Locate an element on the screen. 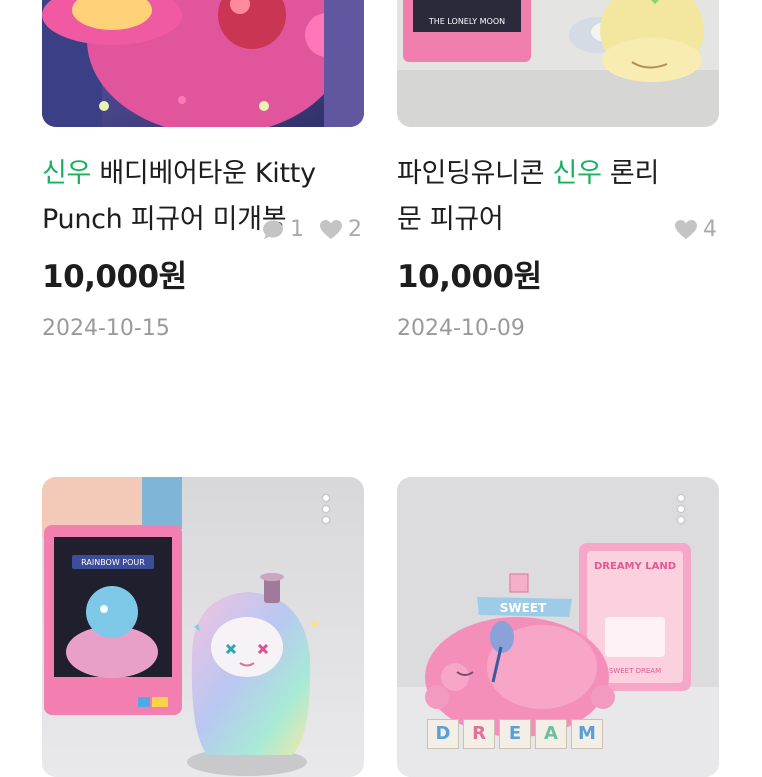 The width and height of the screenshot is (762, 777). product-image is located at coordinates (203, 63).